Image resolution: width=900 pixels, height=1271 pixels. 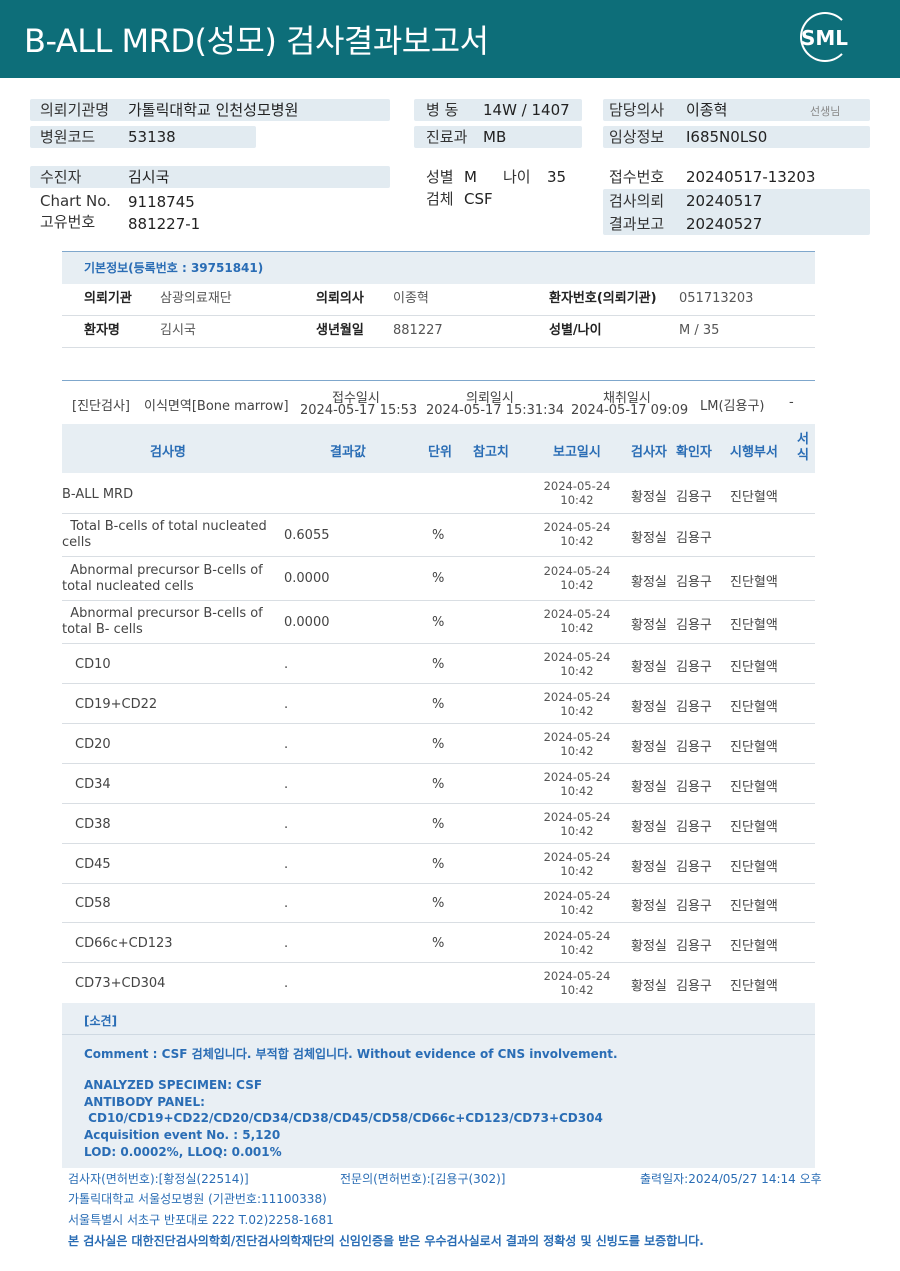 I want to click on th-report: 보고일시, so click(x=577, y=452).